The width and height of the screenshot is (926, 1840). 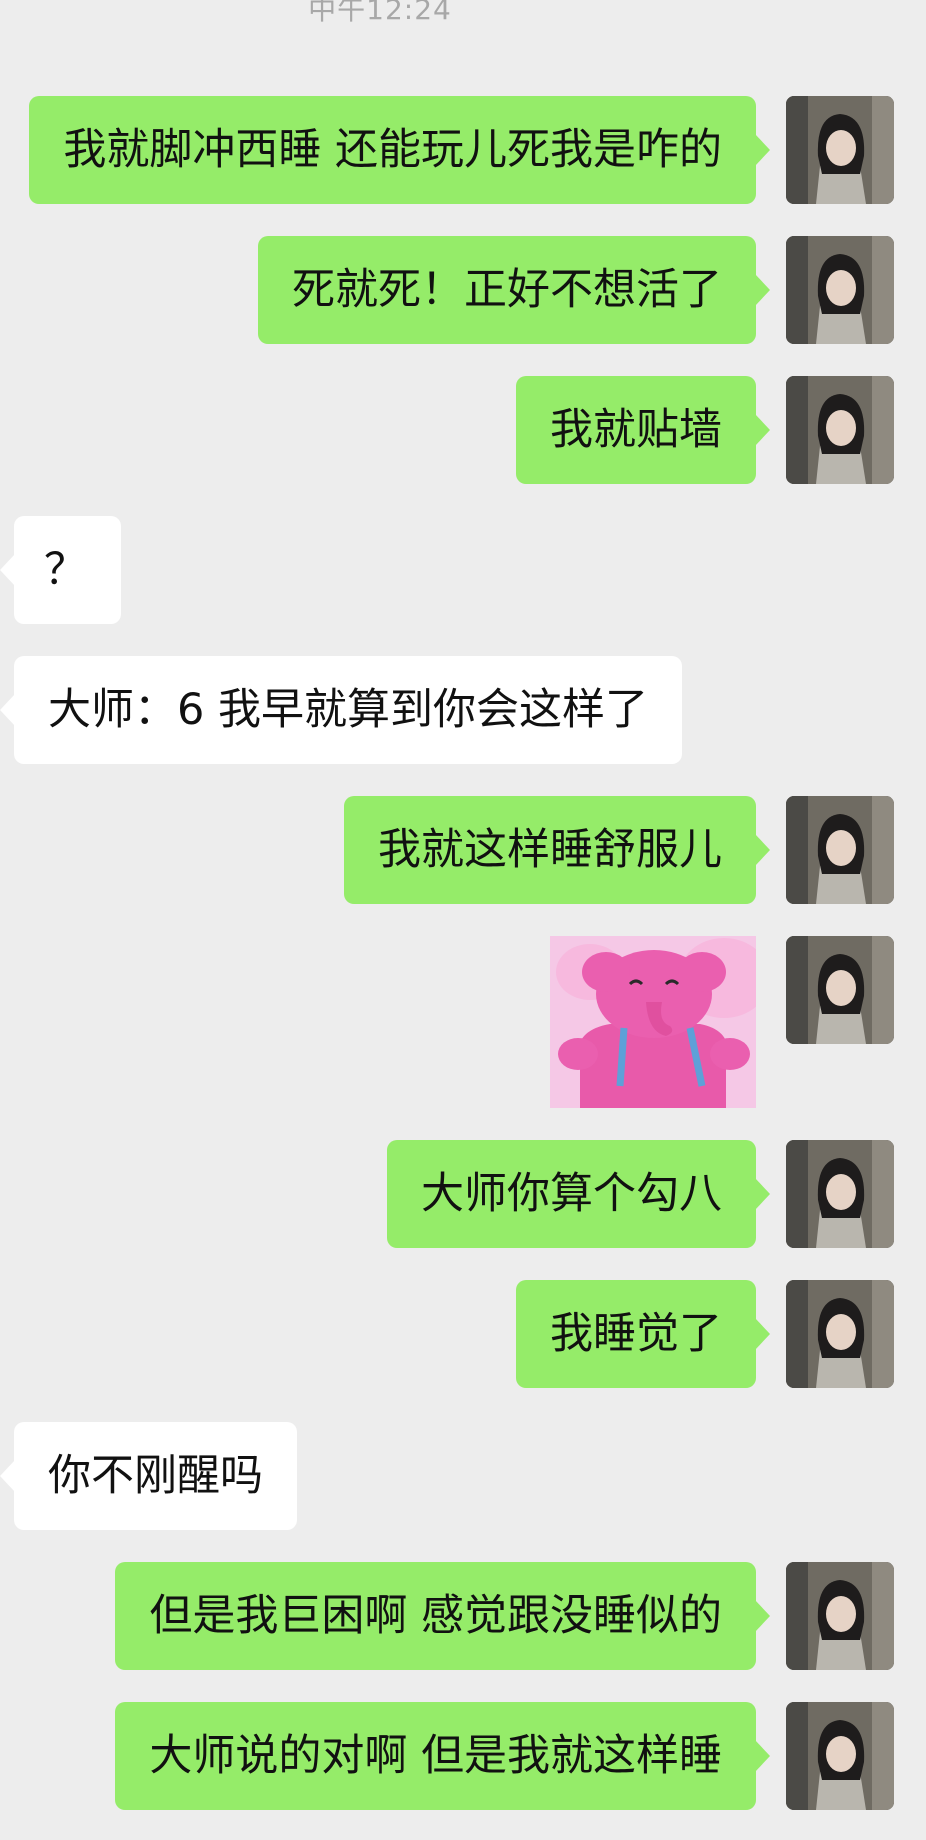 What do you see at coordinates (148, 1476) in the screenshot?
I see `received-message-bubble: 你不刚醒吗` at bounding box center [148, 1476].